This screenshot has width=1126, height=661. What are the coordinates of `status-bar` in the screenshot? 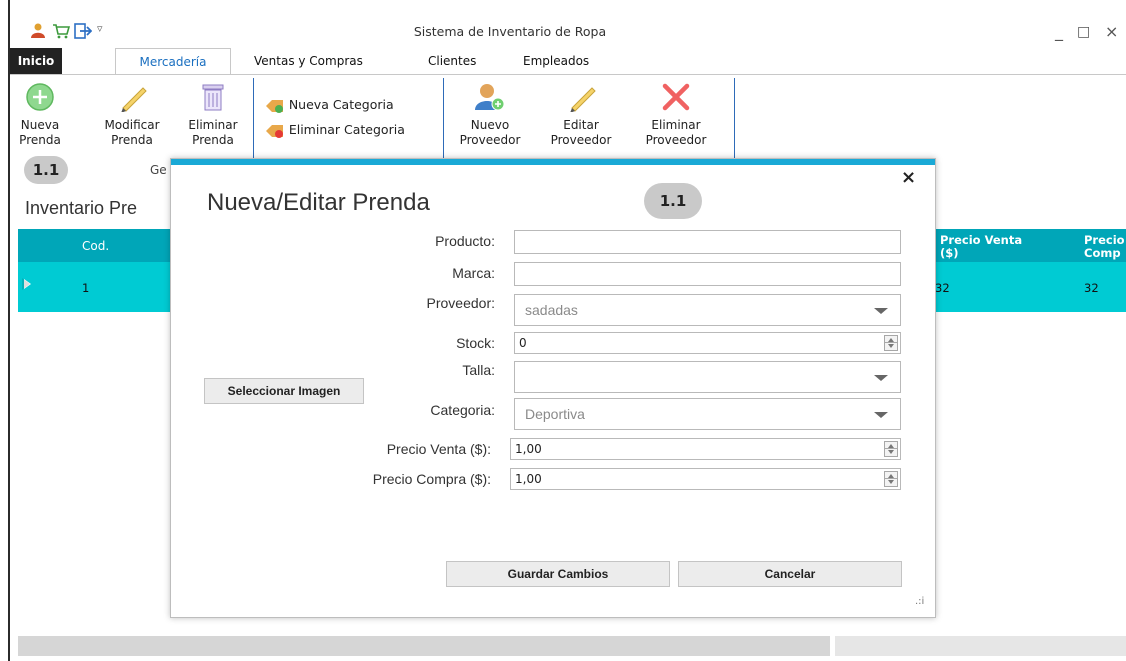 It's located at (424, 646).